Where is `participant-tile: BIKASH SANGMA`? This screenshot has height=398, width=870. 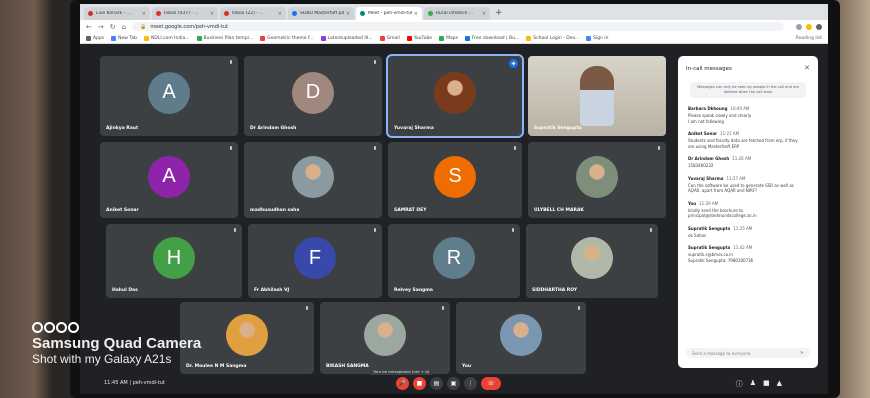 participant-tile: BIKASH SANGMA is located at coordinates (385, 338).